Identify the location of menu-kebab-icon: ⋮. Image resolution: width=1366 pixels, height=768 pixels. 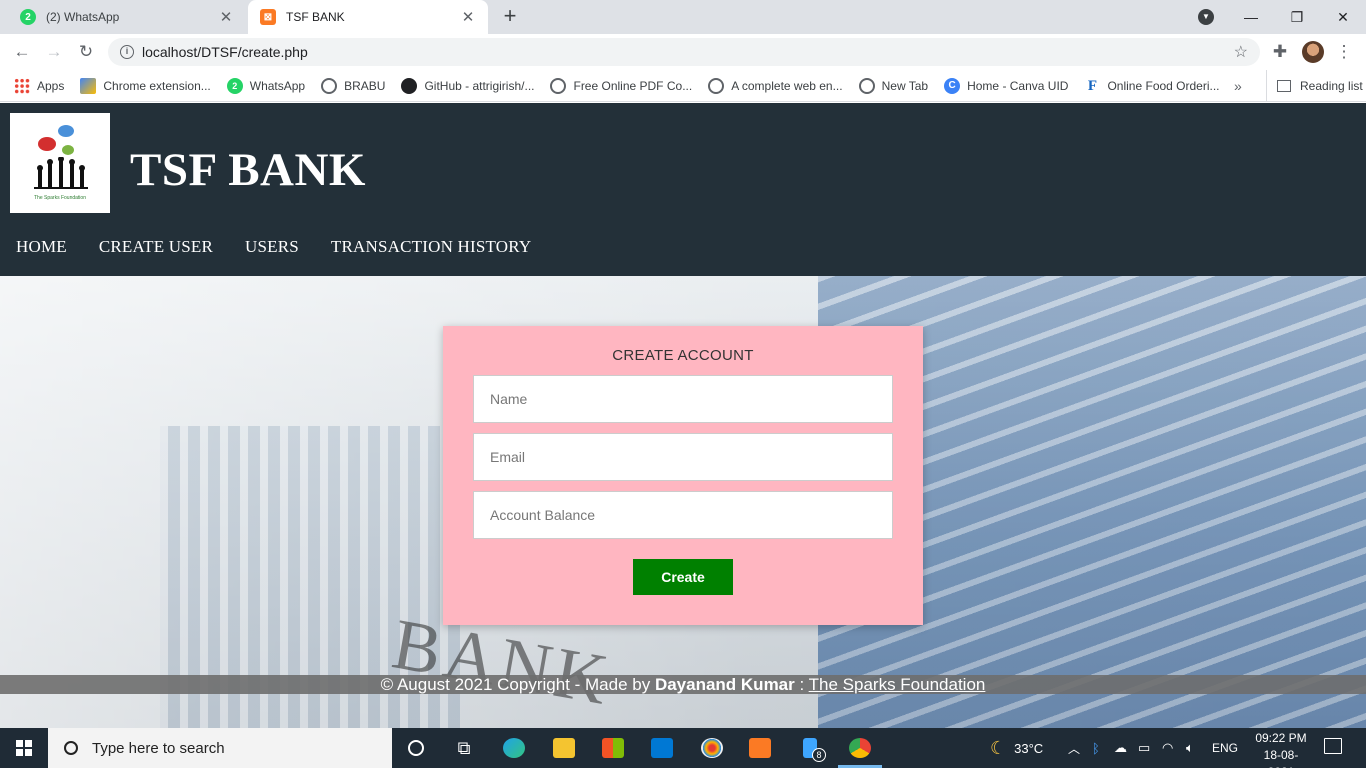
(1344, 52).